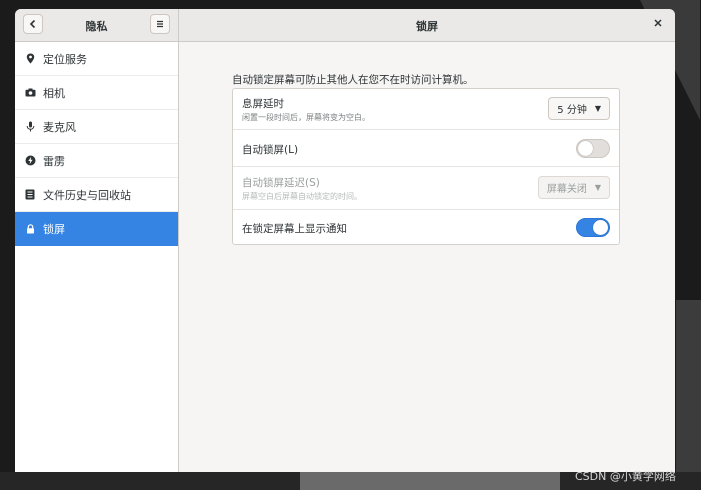 This screenshot has width=701, height=490. I want to click on lock-icon, so click(30, 229).